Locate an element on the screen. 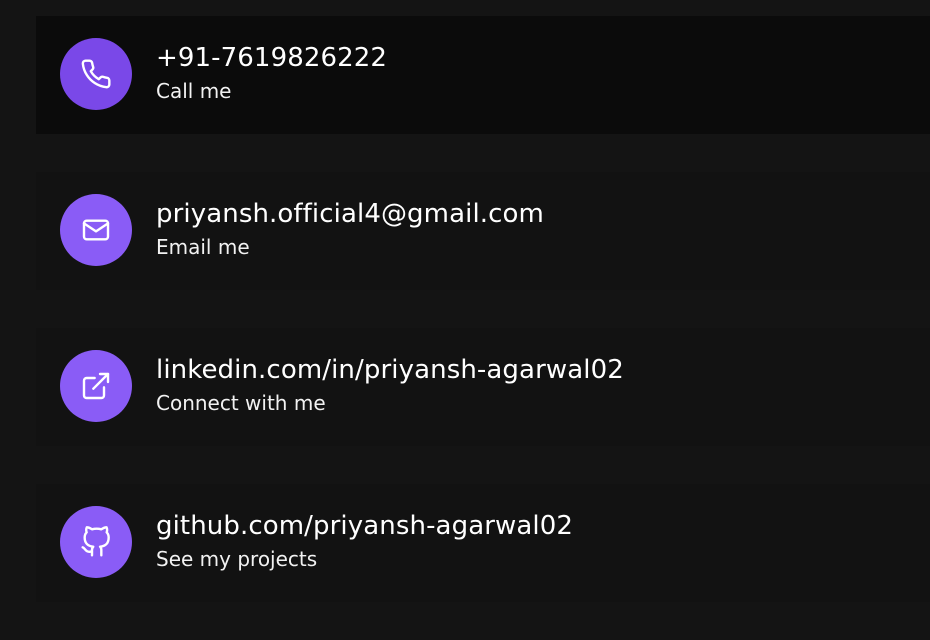  external-link-icon is located at coordinates (96, 386).